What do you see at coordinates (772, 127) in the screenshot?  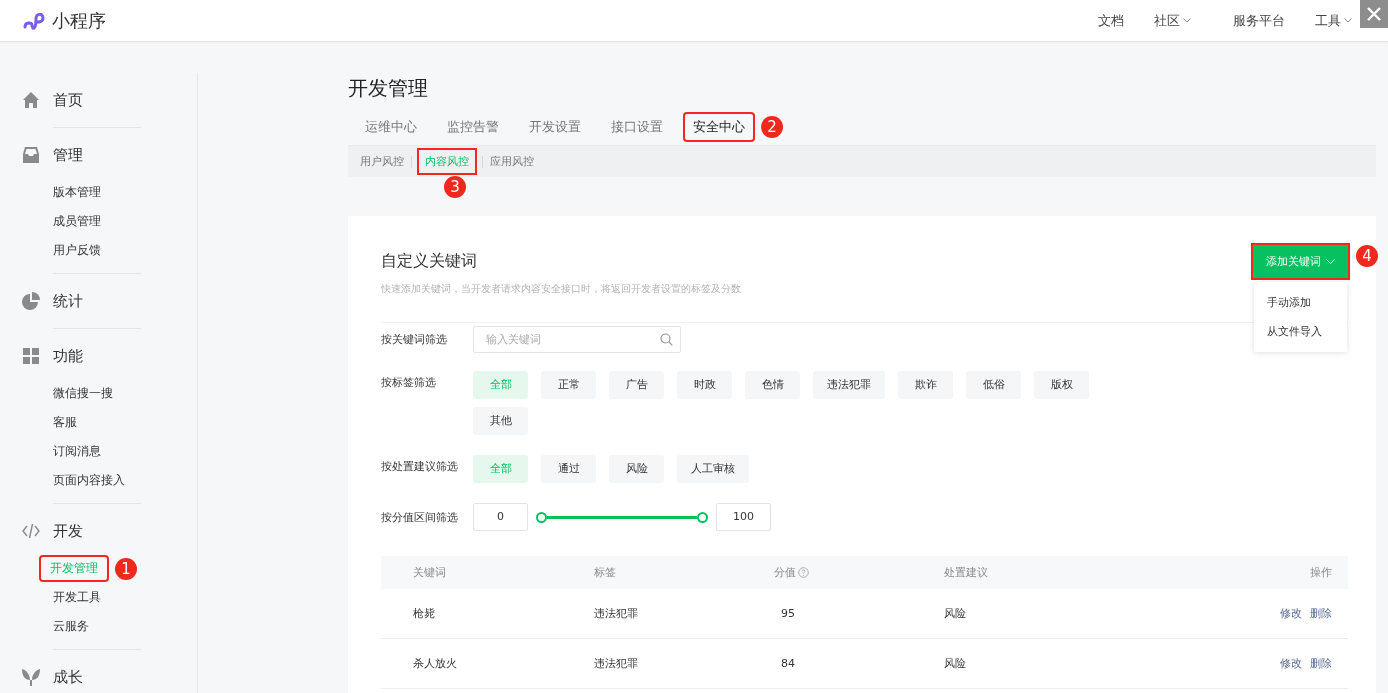 I see `step-badge: 2` at bounding box center [772, 127].